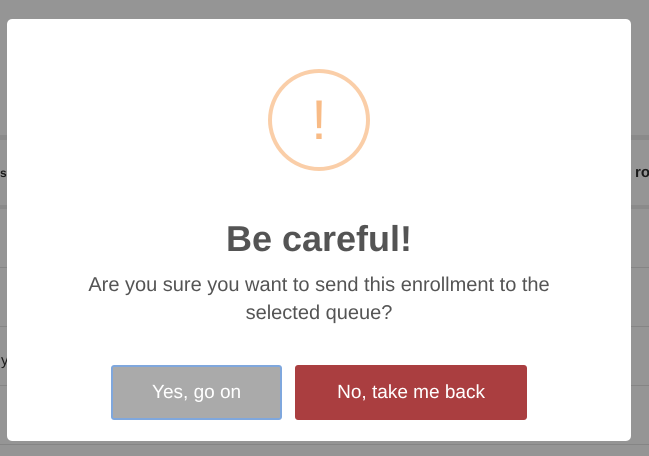  What do you see at coordinates (3, 173) in the screenshot?
I see `column-header: s` at bounding box center [3, 173].